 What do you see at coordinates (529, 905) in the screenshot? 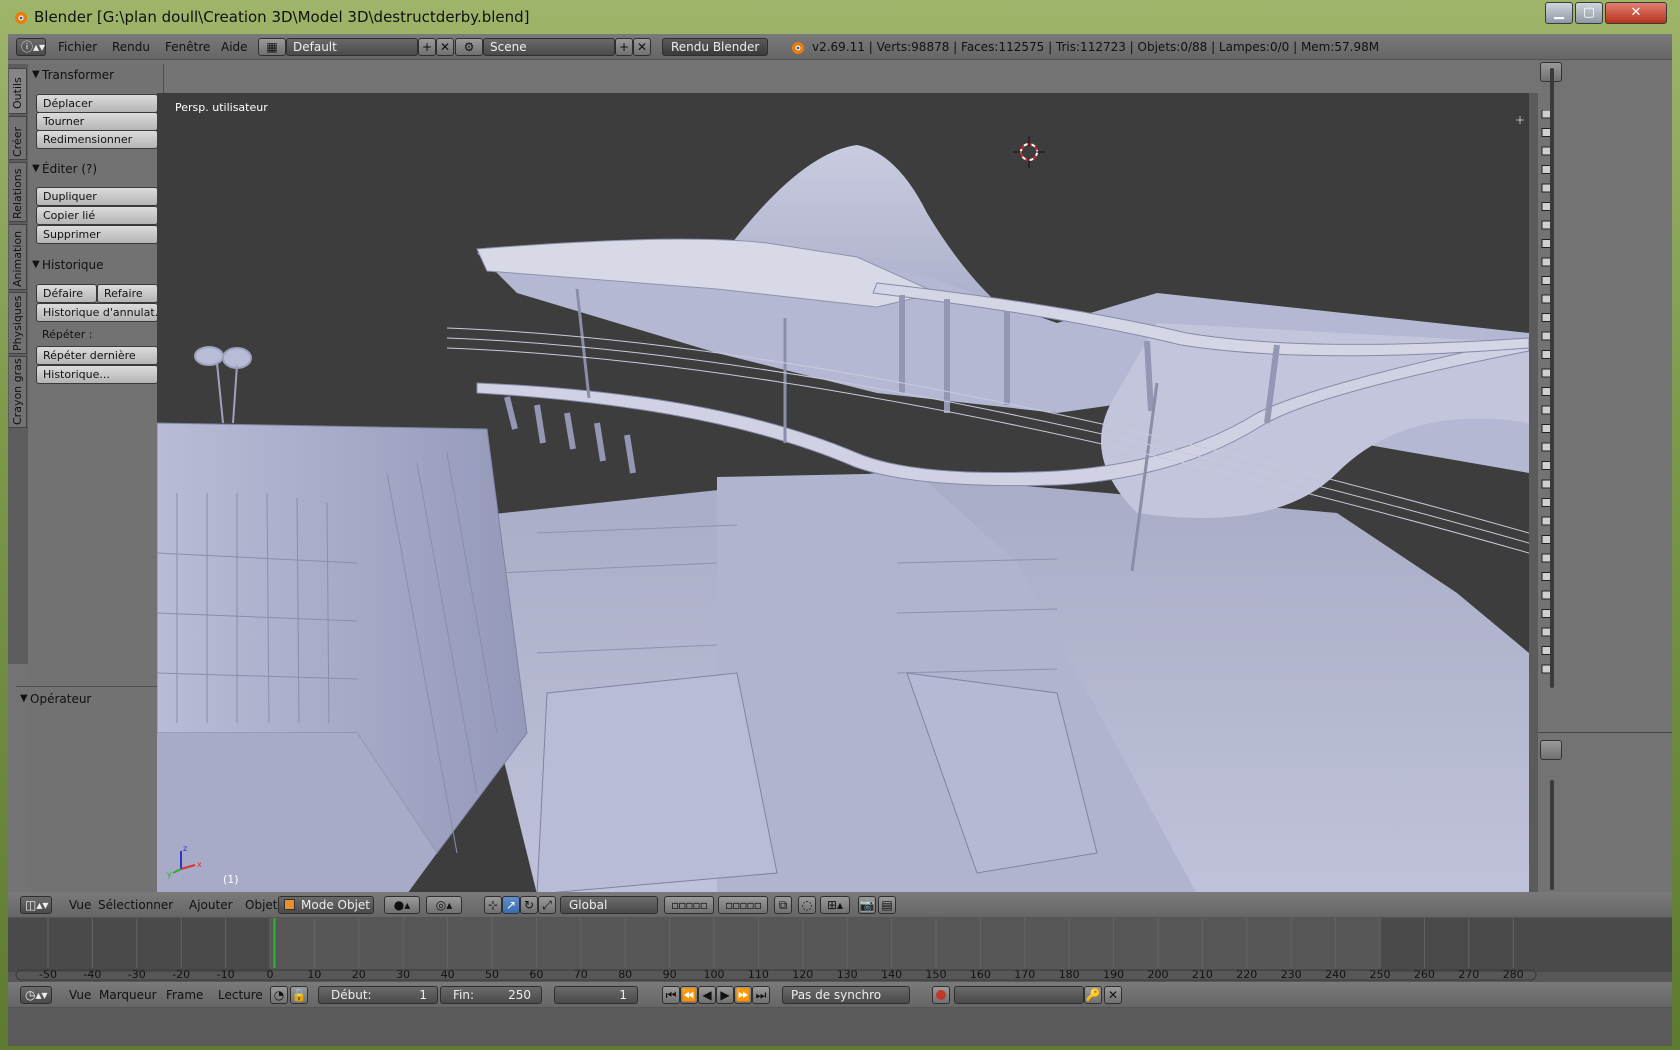
I see `rotate-manipulator-icon: ↻` at bounding box center [529, 905].